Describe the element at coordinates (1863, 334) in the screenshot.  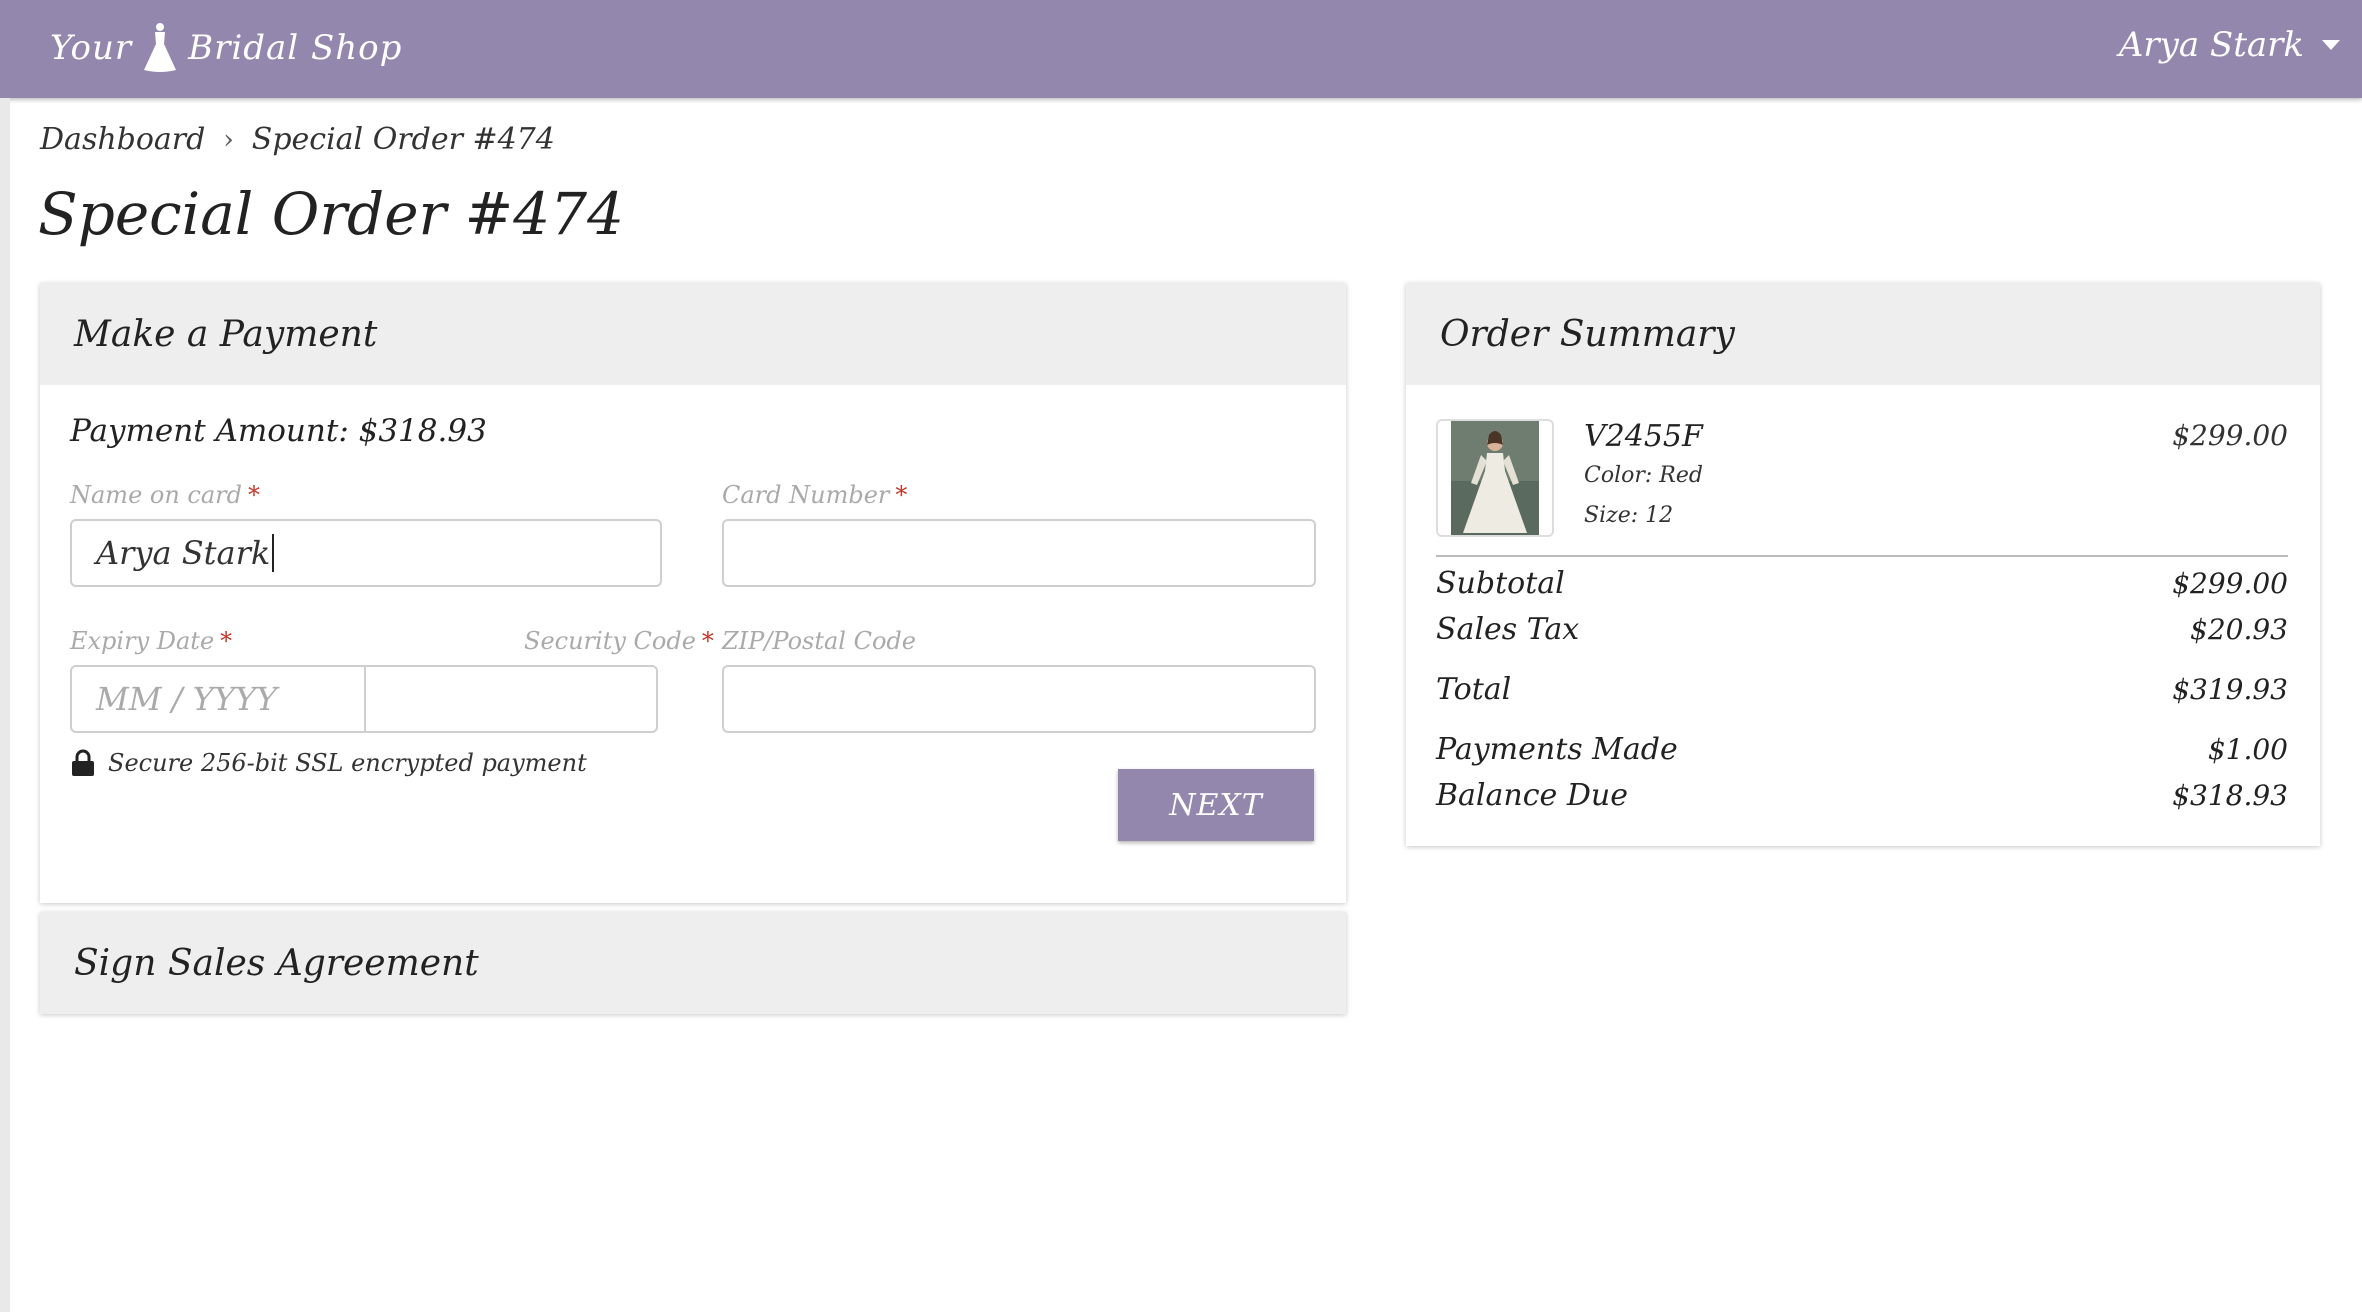
I see `order-summary-header: Order Summary` at that location.